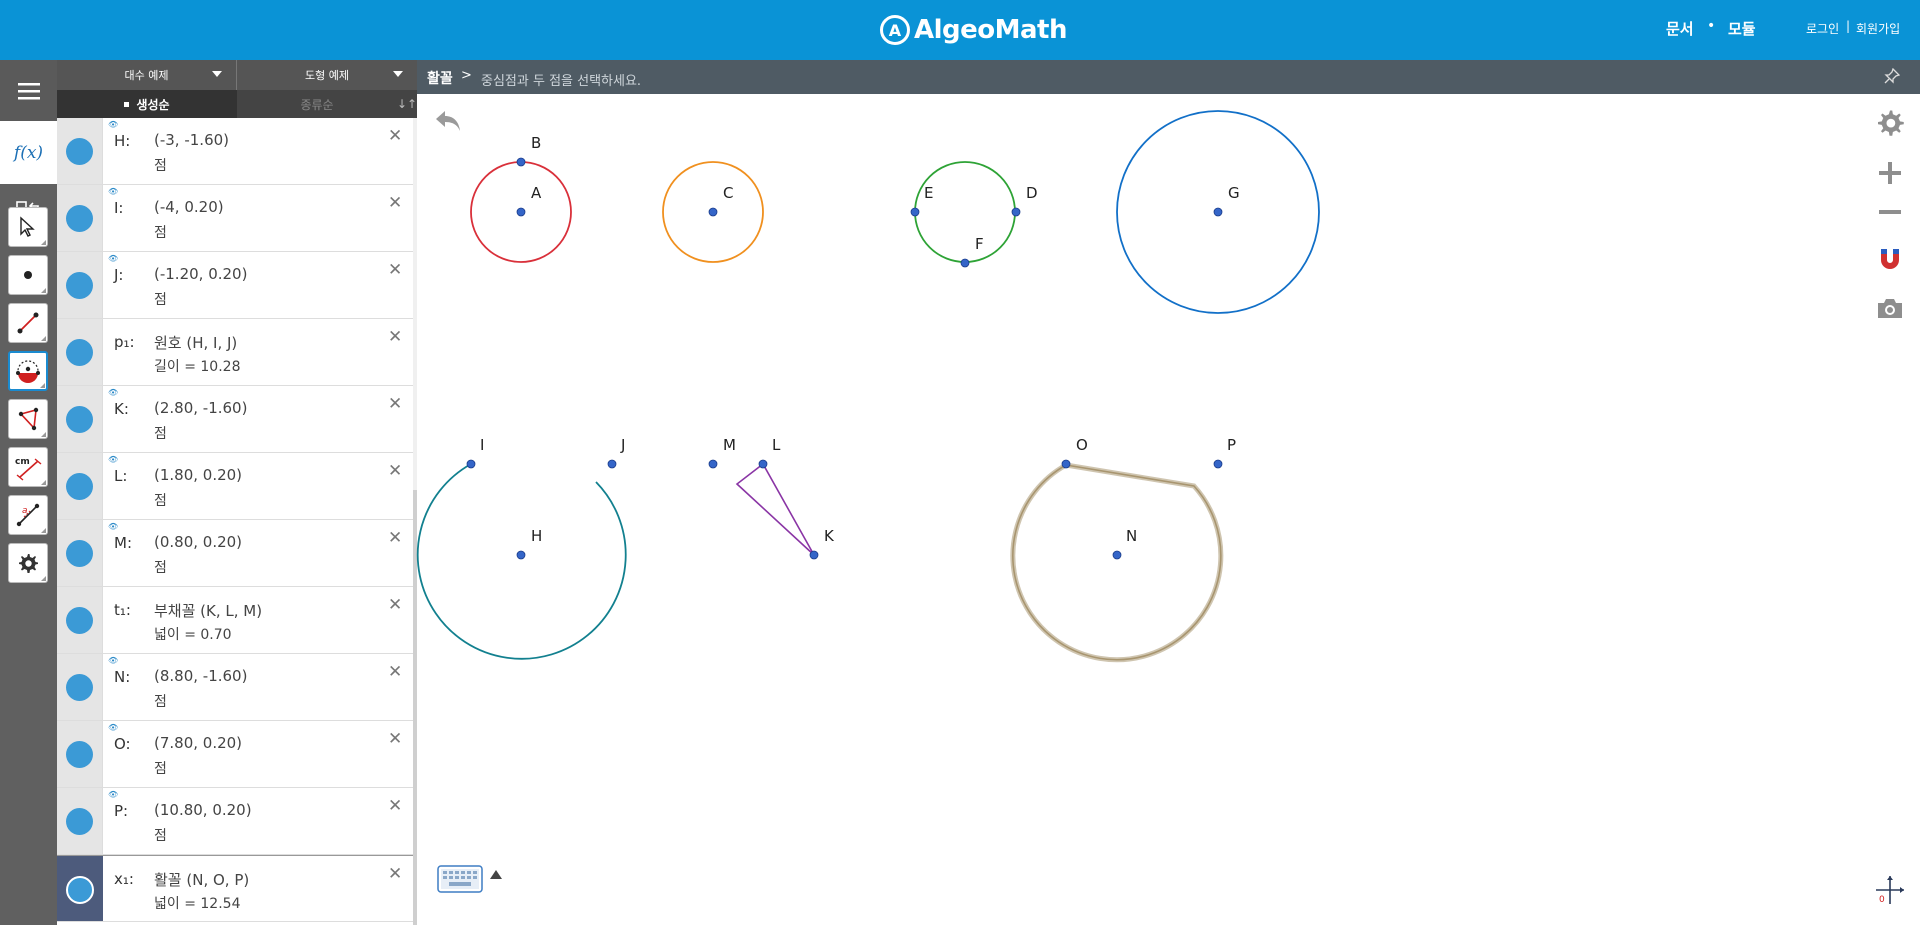 This screenshot has height=925, width=1920. Describe the element at coordinates (28, 90) in the screenshot. I see `menu-button` at that location.